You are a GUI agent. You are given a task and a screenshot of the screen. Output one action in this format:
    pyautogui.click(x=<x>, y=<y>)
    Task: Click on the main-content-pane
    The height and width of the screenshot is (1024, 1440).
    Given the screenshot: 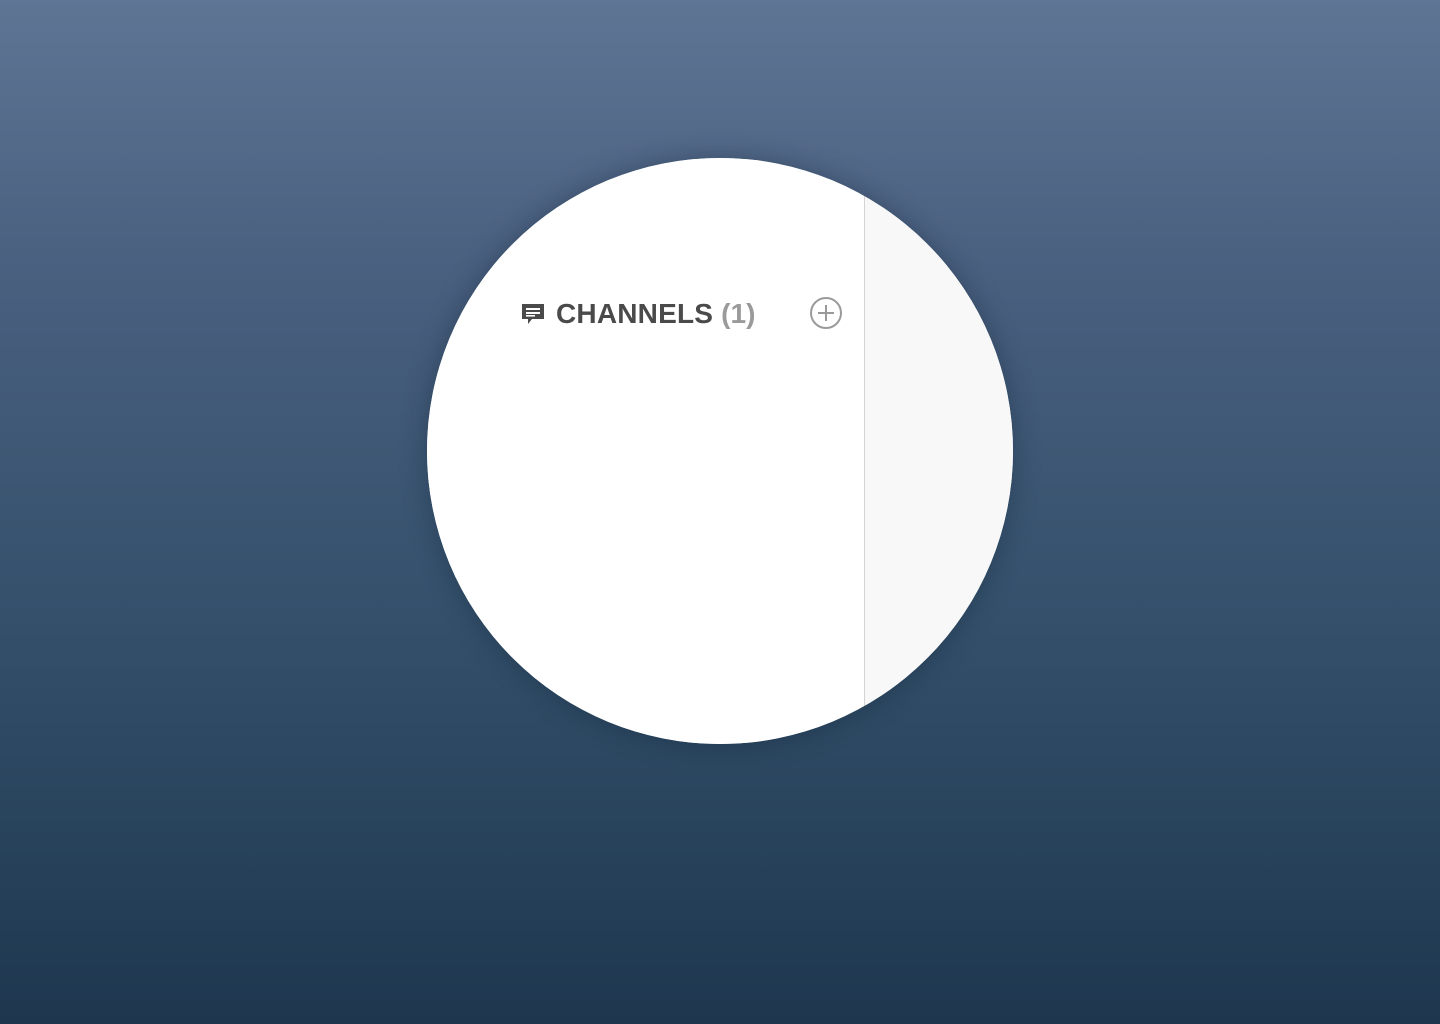 What is the action you would take?
    pyautogui.click(x=939, y=451)
    